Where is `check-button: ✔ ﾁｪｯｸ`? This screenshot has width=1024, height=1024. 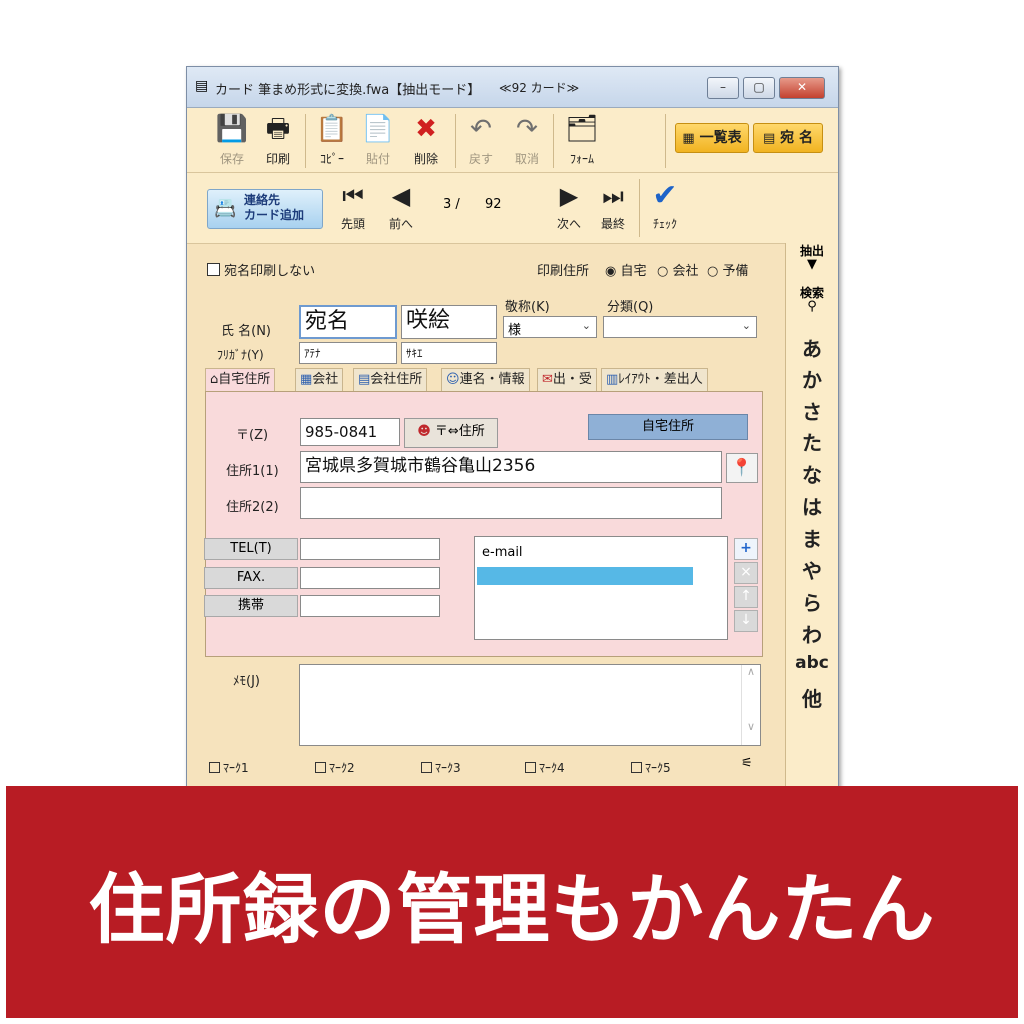
check-button: ✔ ﾁｪｯｸ is located at coordinates (665, 206).